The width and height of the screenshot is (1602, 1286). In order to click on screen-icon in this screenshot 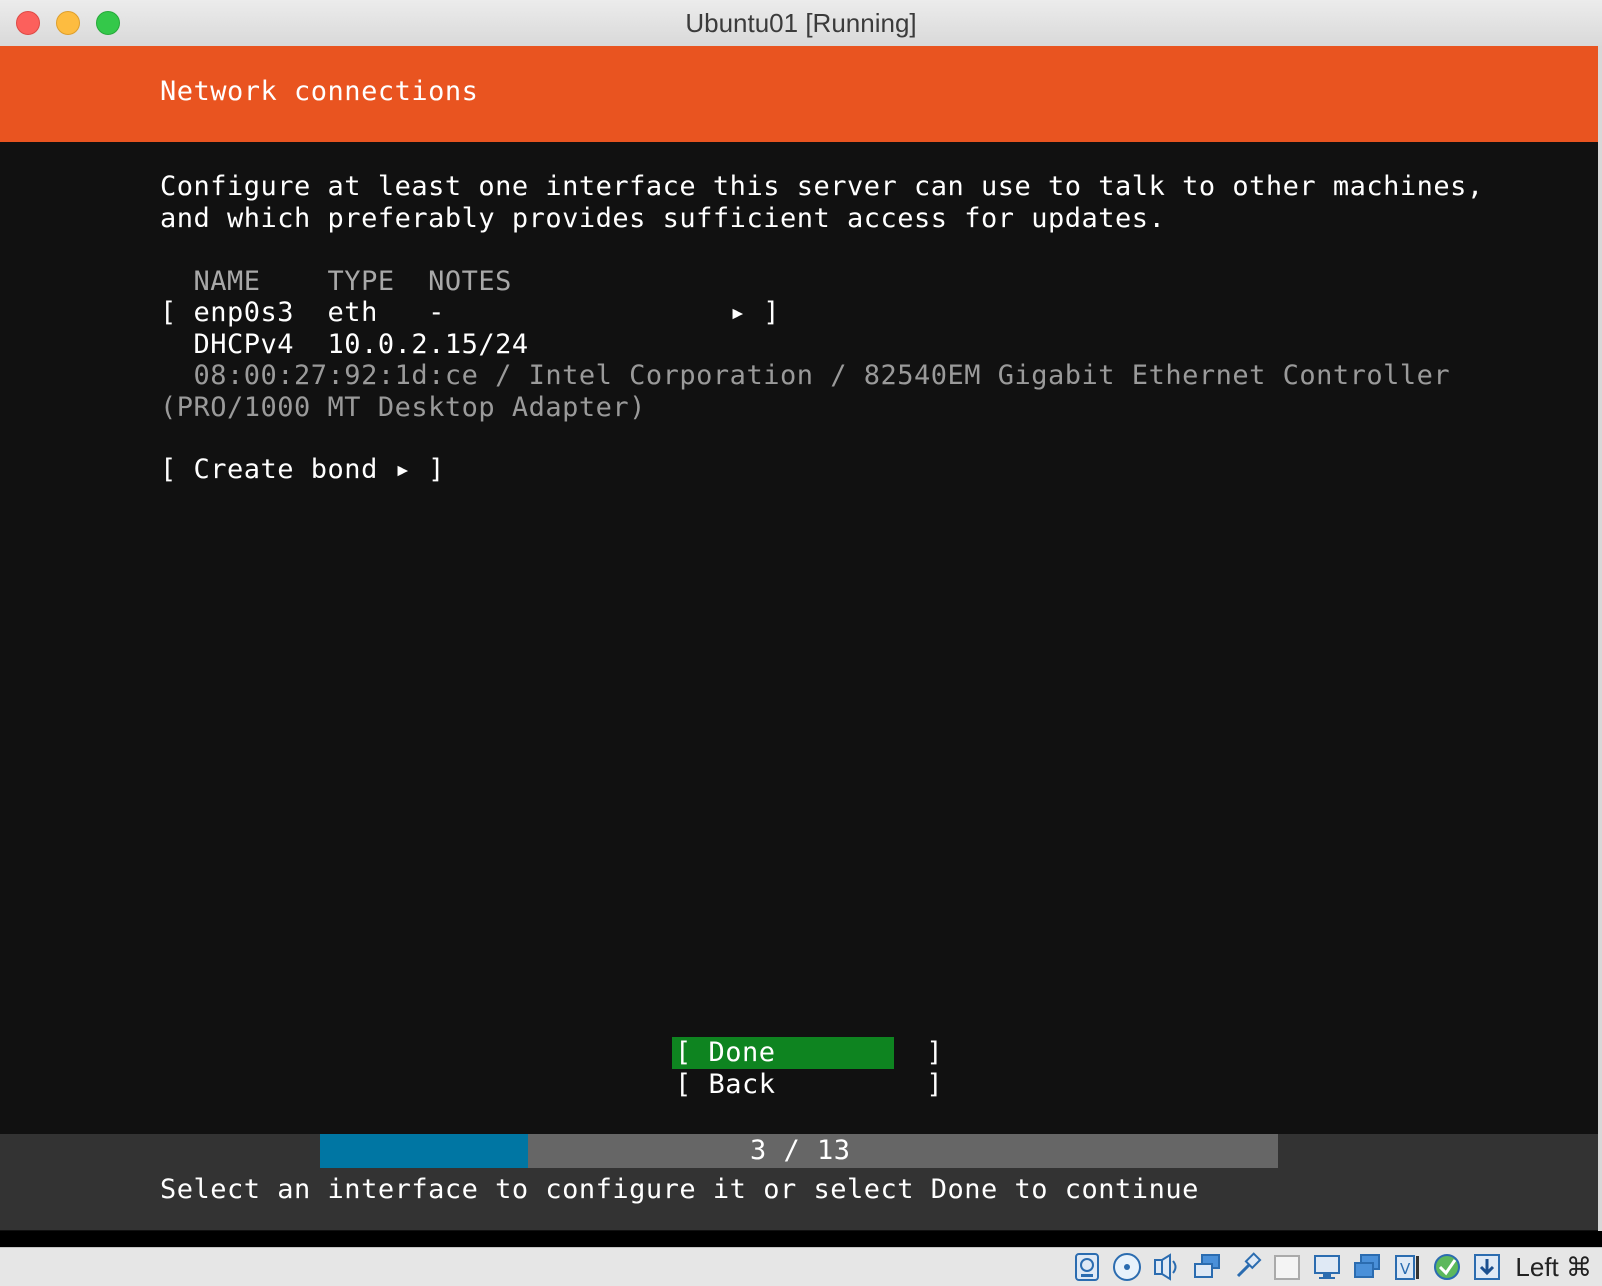, I will do `click(1367, 1267)`.